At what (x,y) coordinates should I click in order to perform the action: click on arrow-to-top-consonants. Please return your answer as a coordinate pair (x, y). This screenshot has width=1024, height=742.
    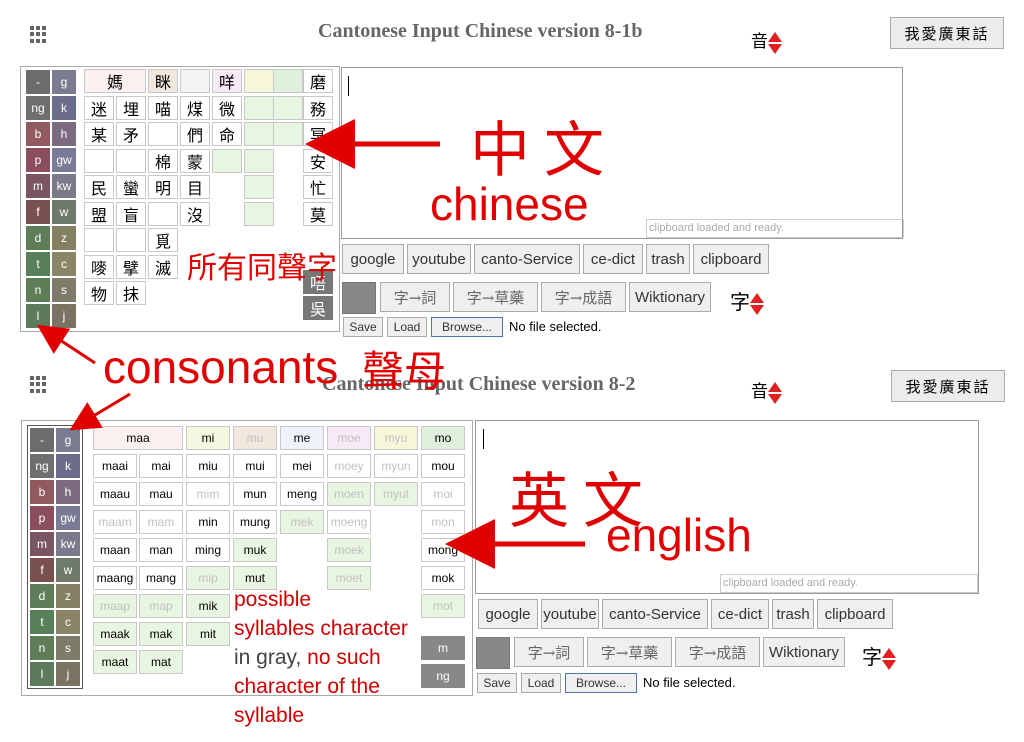
    Looking at the image, I should click on (66, 344).